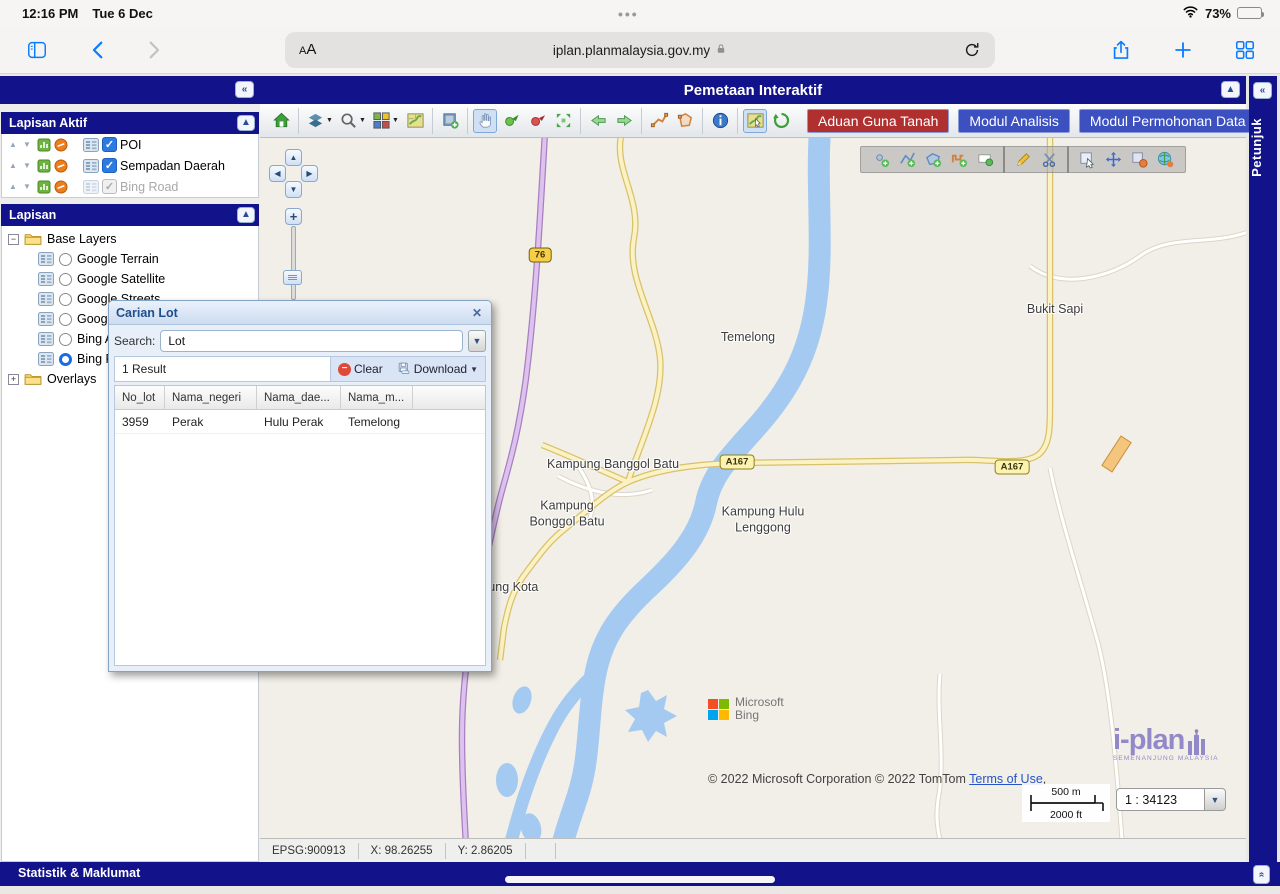  What do you see at coordinates (293, 157) in the screenshot?
I see `pan-up-button: ▲` at bounding box center [293, 157].